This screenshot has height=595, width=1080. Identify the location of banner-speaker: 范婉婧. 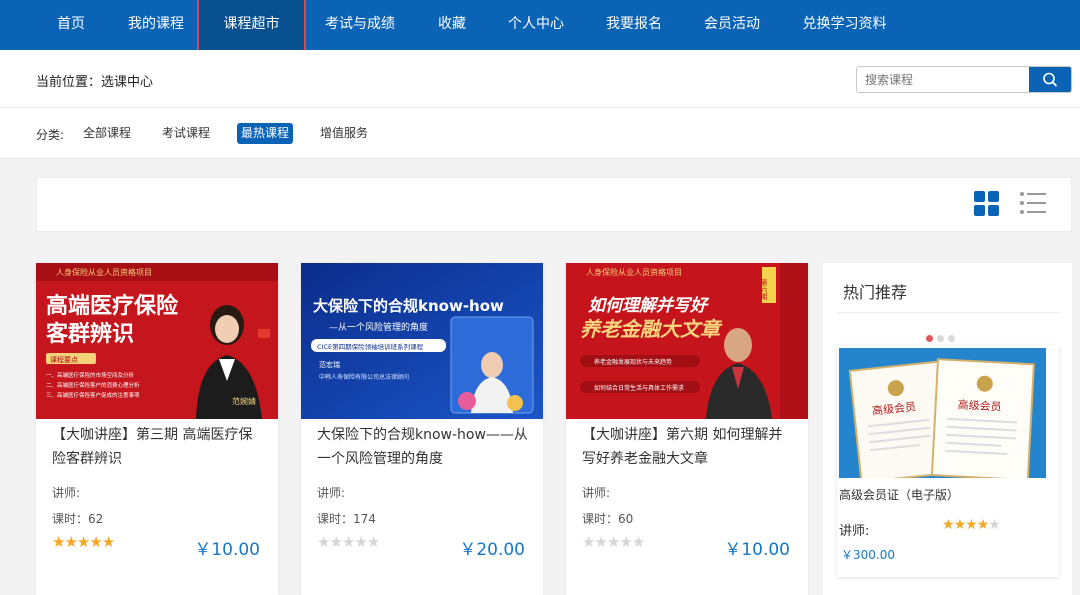
(244, 401).